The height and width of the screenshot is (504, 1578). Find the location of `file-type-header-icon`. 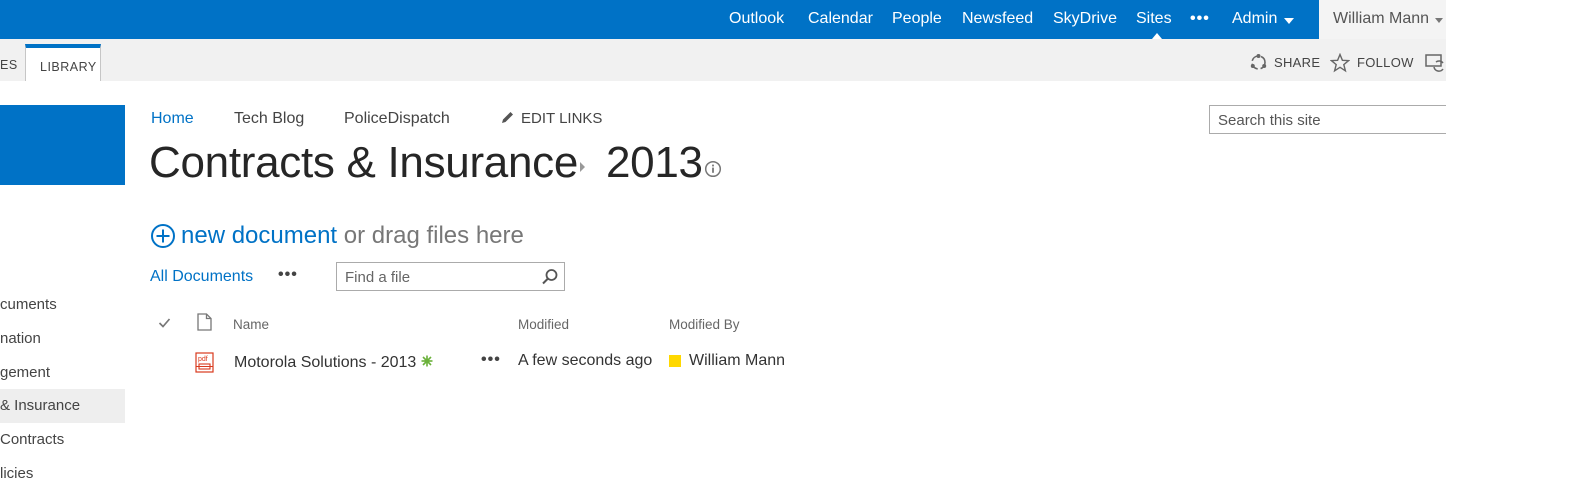

file-type-header-icon is located at coordinates (204, 324).